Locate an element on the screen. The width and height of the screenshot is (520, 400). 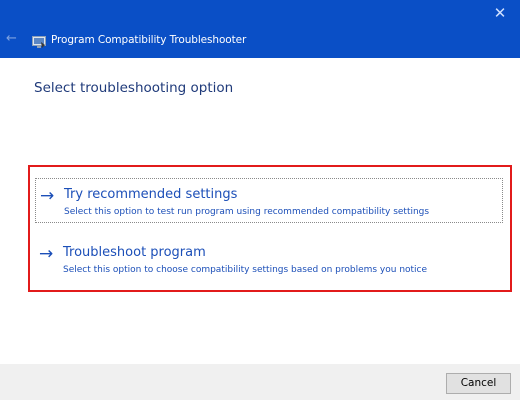
troubleshooter-app-icon is located at coordinates (39, 40).